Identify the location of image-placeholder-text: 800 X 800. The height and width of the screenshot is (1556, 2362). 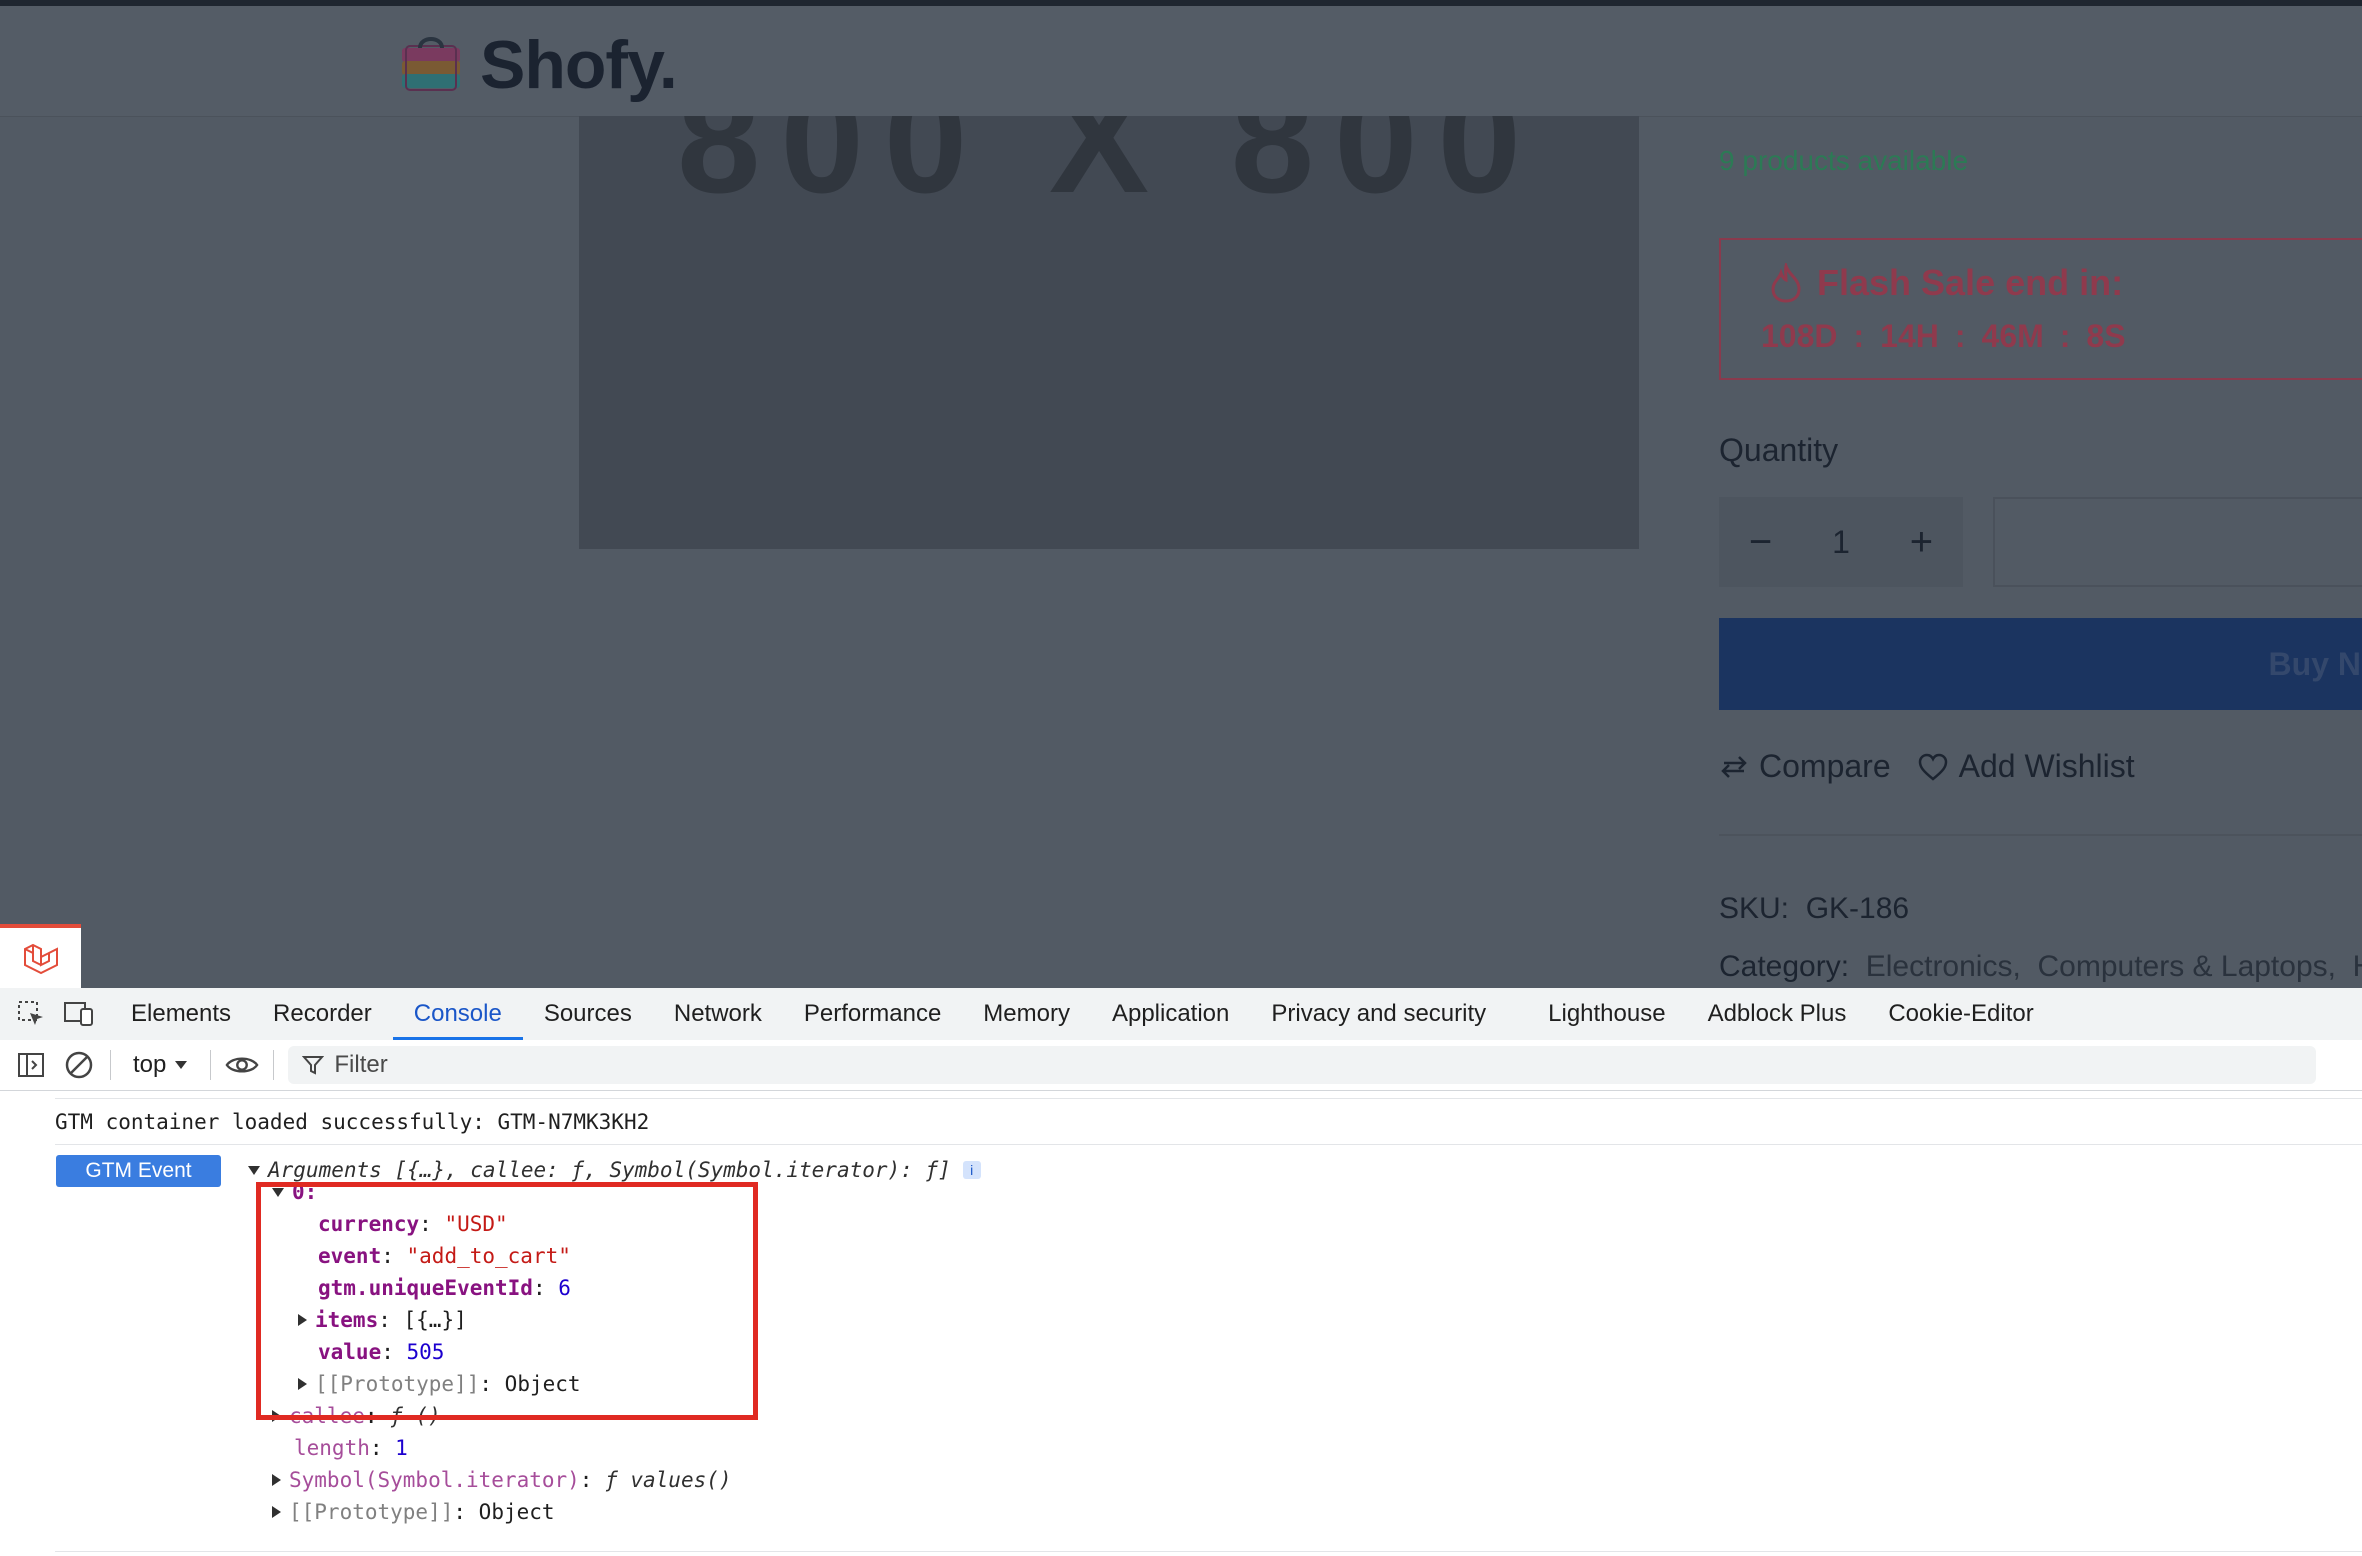
(1109, 170).